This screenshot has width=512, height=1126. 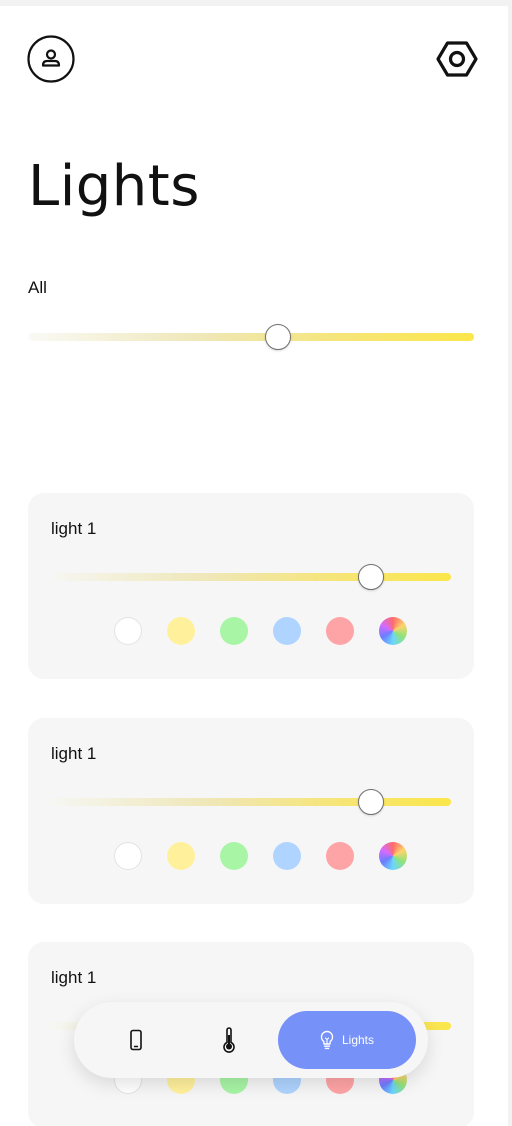 I want to click on all-brightness-slider, so click(x=251, y=337).